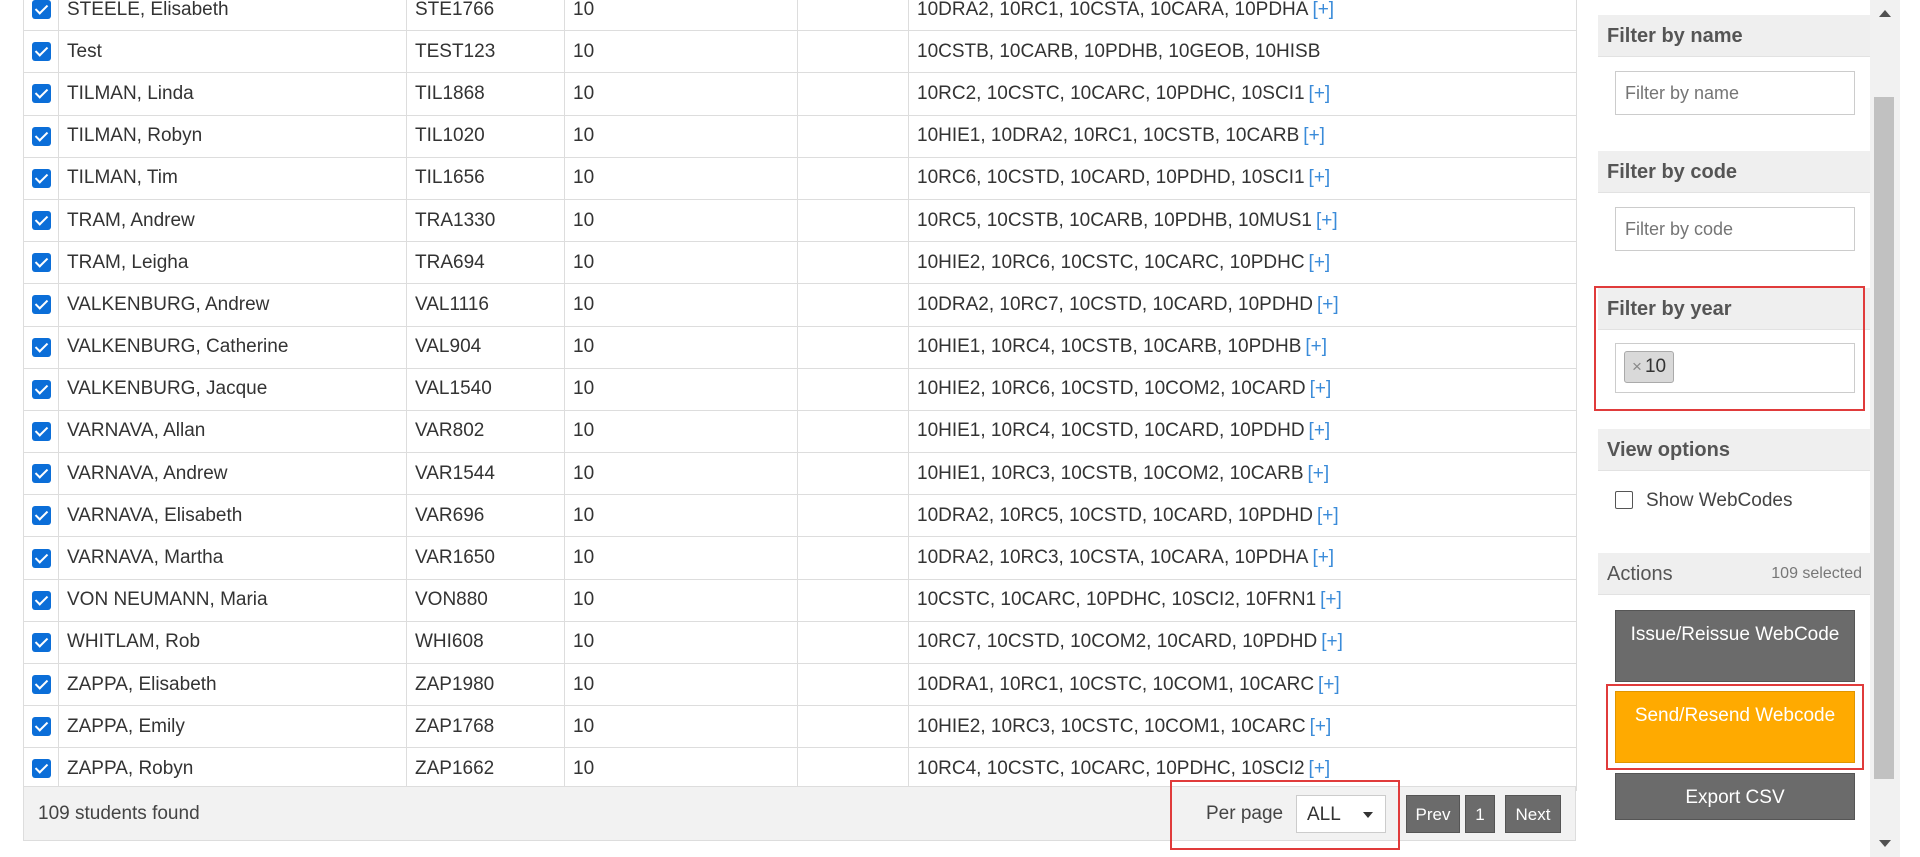 This screenshot has width=1920, height=857. Describe the element at coordinates (1649, 367) in the screenshot. I see `year-tag: × 10` at that location.